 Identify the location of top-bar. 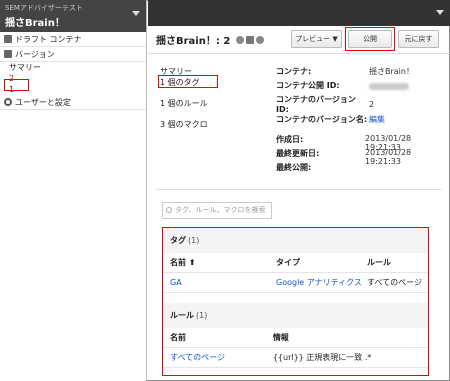
(299, 13).